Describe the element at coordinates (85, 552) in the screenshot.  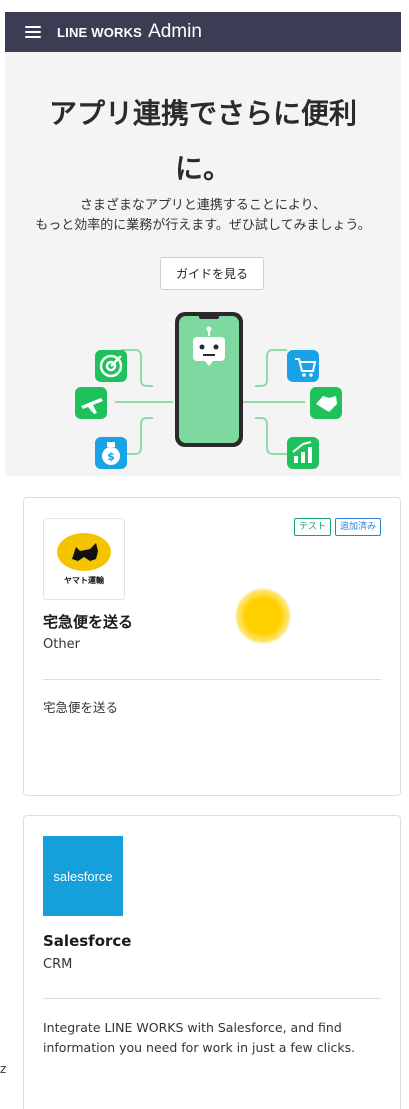
I see `cat-icon` at that location.